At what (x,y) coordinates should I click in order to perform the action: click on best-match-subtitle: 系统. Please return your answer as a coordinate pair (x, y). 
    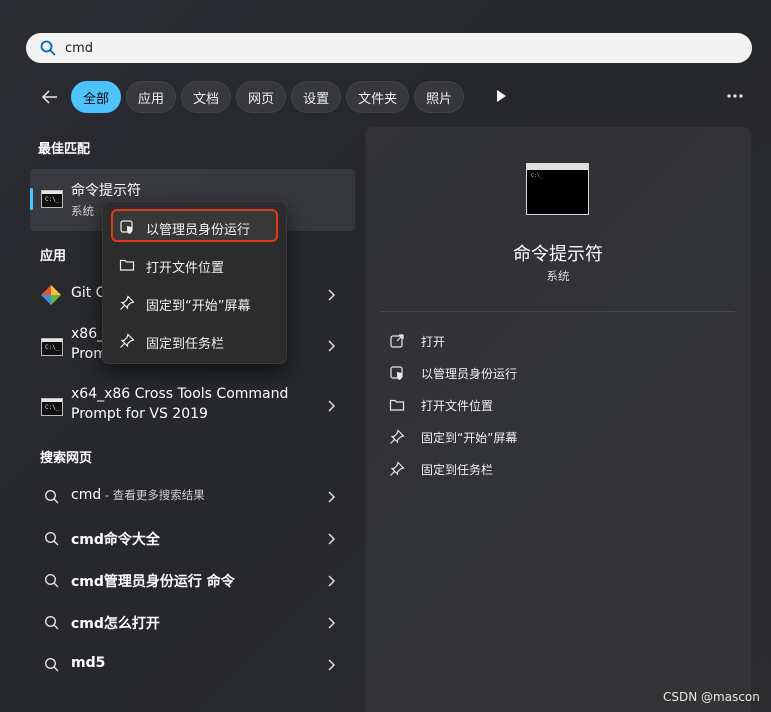
    Looking at the image, I should click on (82, 211).